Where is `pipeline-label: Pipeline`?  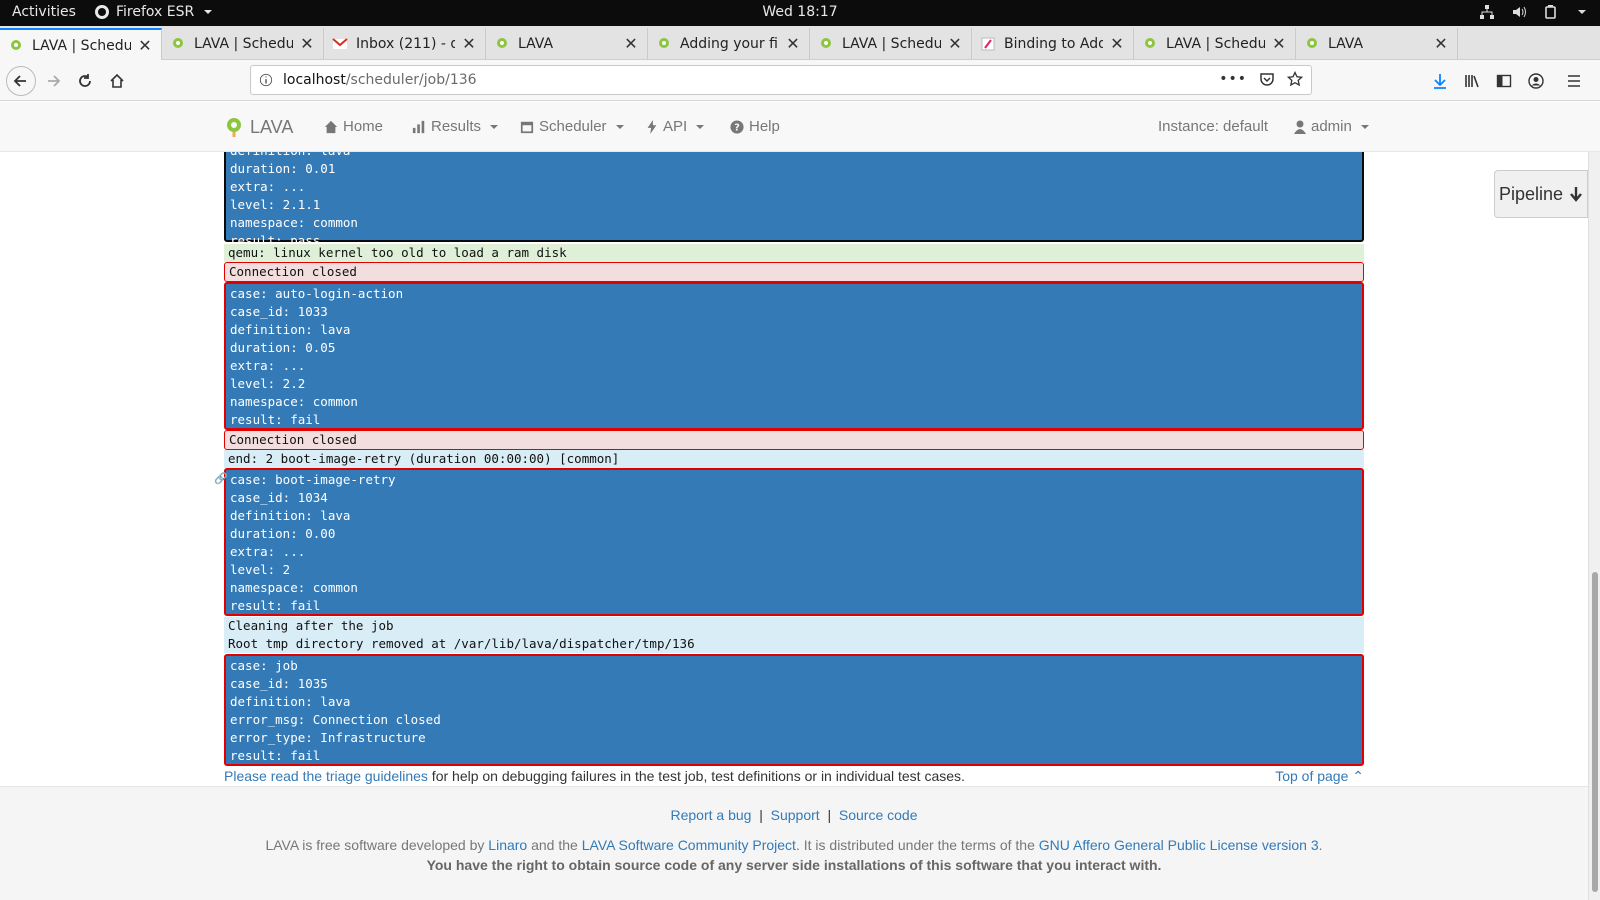 pipeline-label: Pipeline is located at coordinates (1531, 193).